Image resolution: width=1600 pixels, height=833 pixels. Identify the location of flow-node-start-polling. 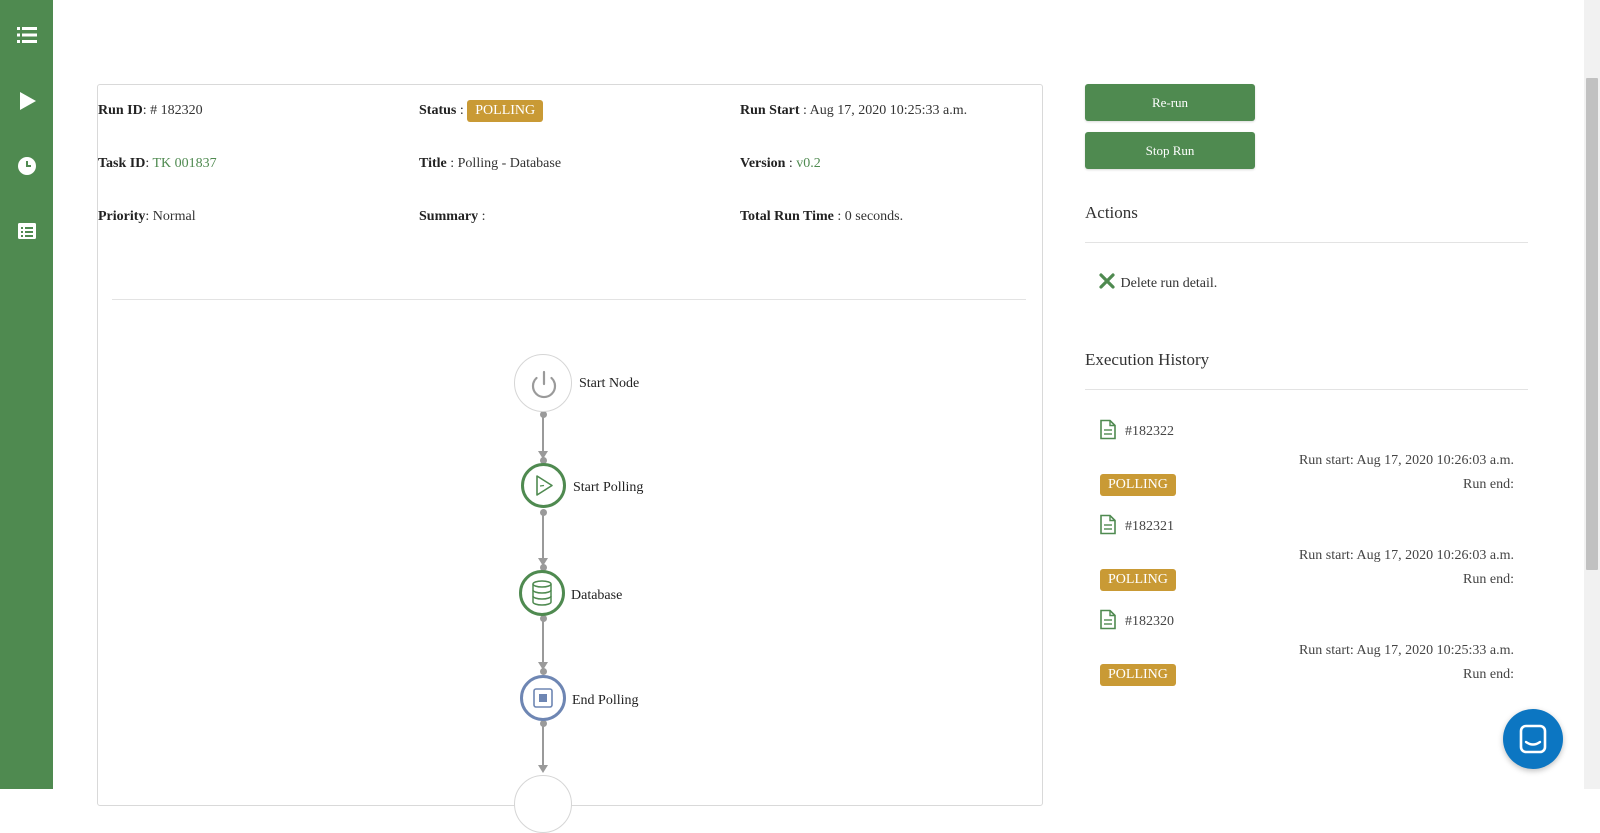
(543, 485).